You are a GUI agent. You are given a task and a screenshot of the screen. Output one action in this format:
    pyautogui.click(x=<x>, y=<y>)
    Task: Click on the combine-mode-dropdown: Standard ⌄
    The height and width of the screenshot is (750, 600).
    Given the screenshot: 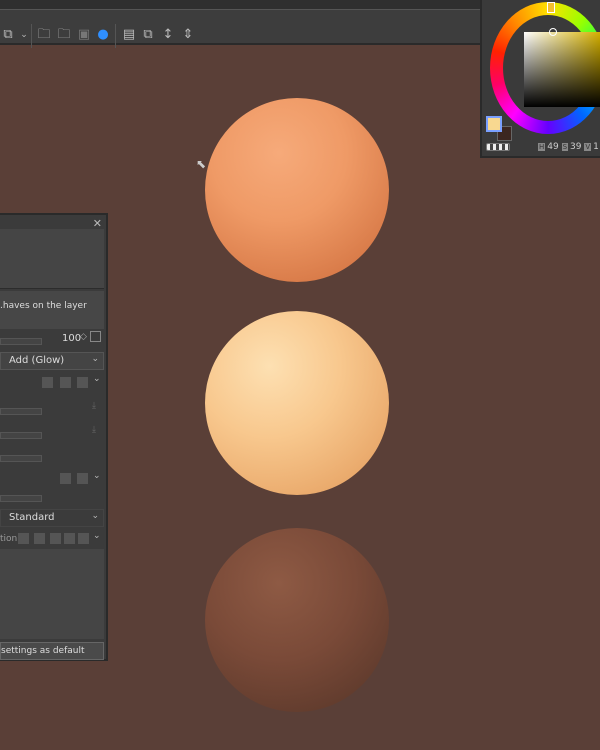 What is the action you would take?
    pyautogui.click(x=52, y=518)
    